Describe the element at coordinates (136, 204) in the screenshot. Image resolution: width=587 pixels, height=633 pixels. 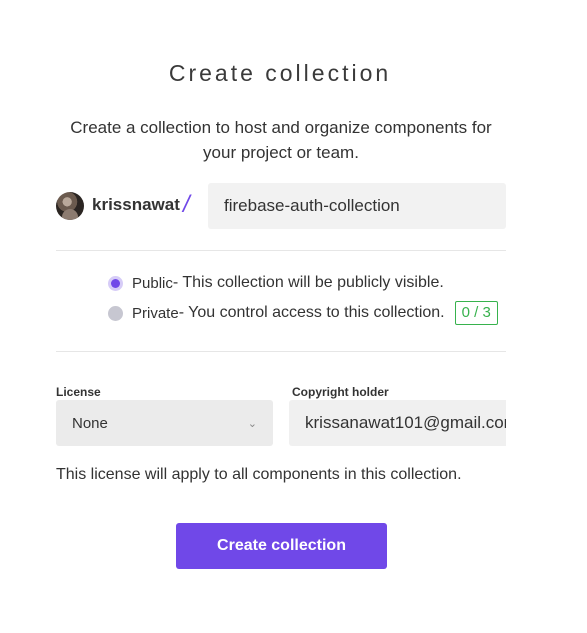
I see `owner-username: krissnawat` at that location.